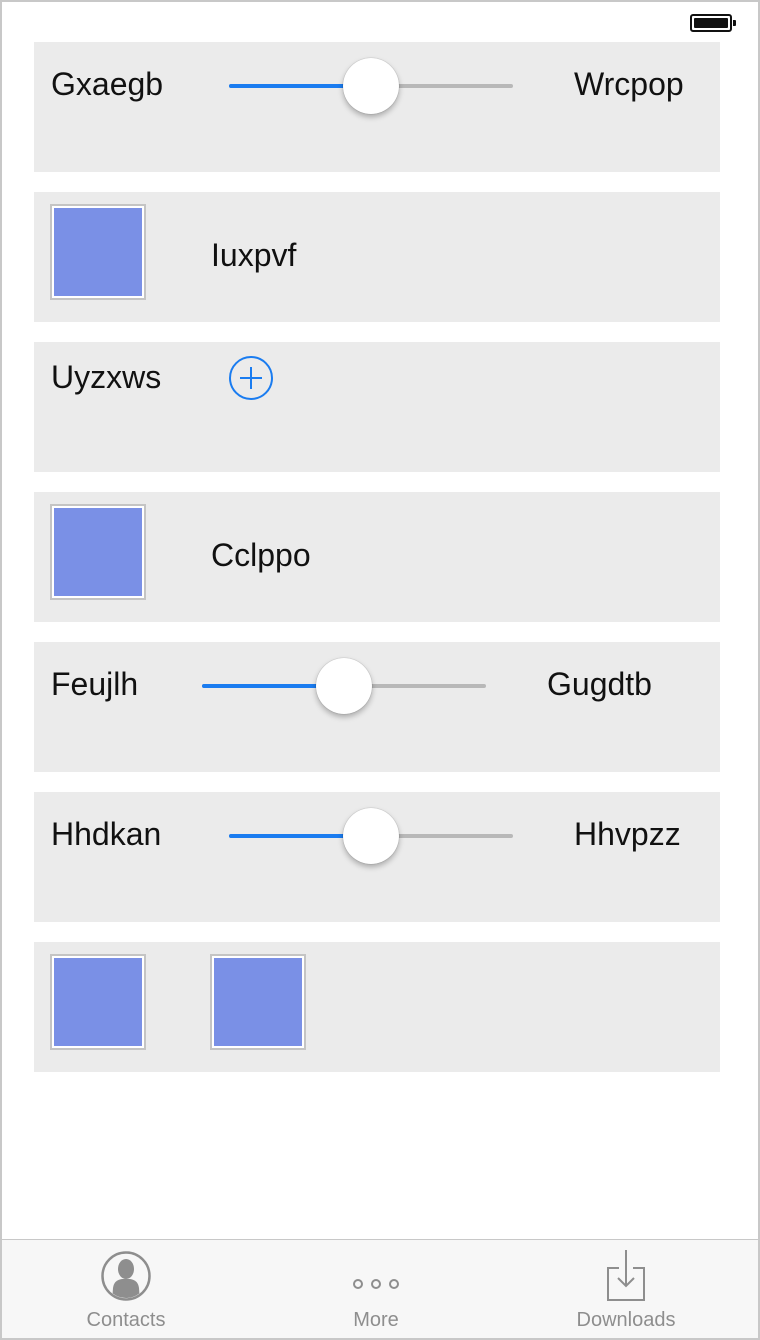 This screenshot has height=1340, width=760. Describe the element at coordinates (107, 84) in the screenshot. I see `slider-min-label: Gxaegb` at that location.